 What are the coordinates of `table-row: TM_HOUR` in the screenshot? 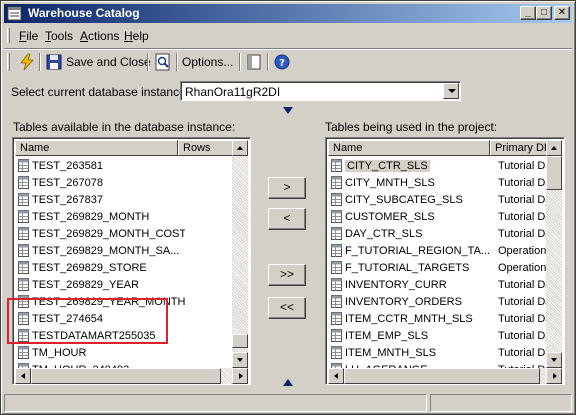 It's located at (100, 352).